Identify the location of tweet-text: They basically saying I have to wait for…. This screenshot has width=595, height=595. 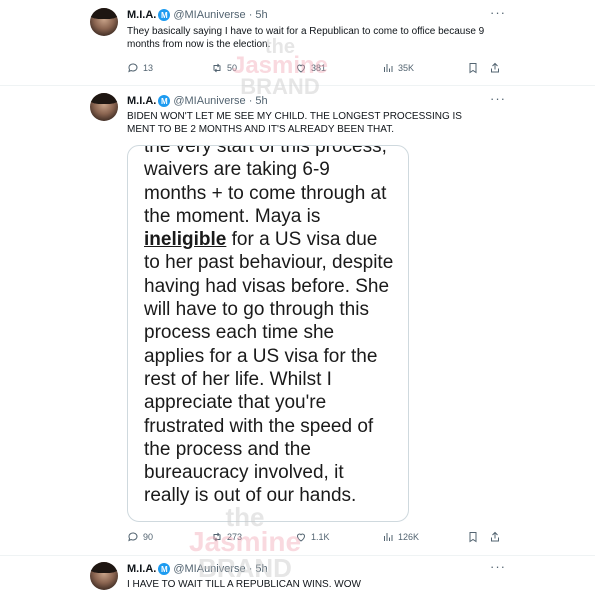
(306, 38).